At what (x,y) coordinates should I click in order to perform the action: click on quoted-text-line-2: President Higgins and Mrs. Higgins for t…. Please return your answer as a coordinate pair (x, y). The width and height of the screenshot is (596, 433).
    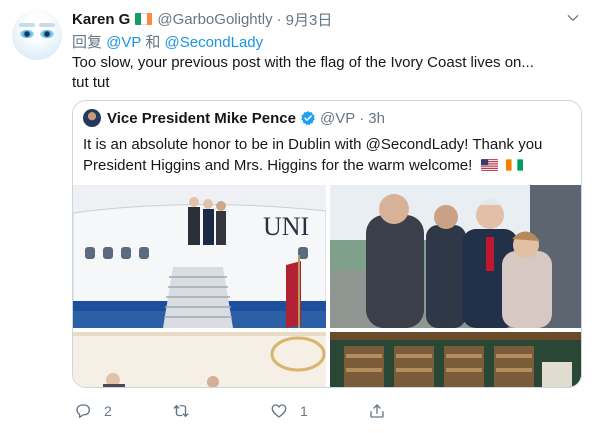
    Looking at the image, I should click on (328, 165).